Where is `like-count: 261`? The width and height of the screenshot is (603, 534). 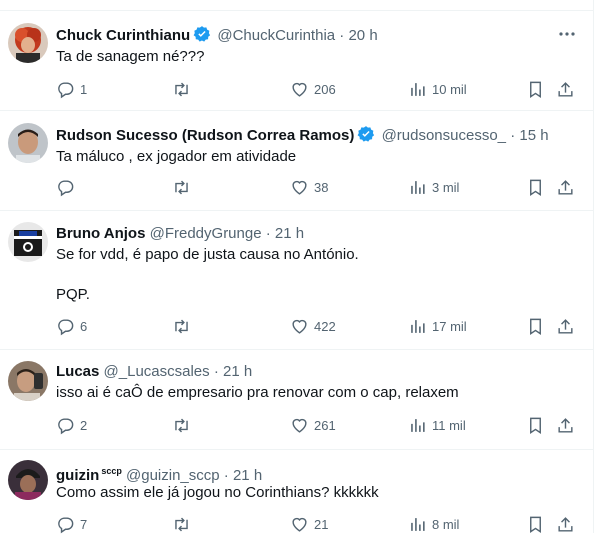
like-count: 261 is located at coordinates (325, 425).